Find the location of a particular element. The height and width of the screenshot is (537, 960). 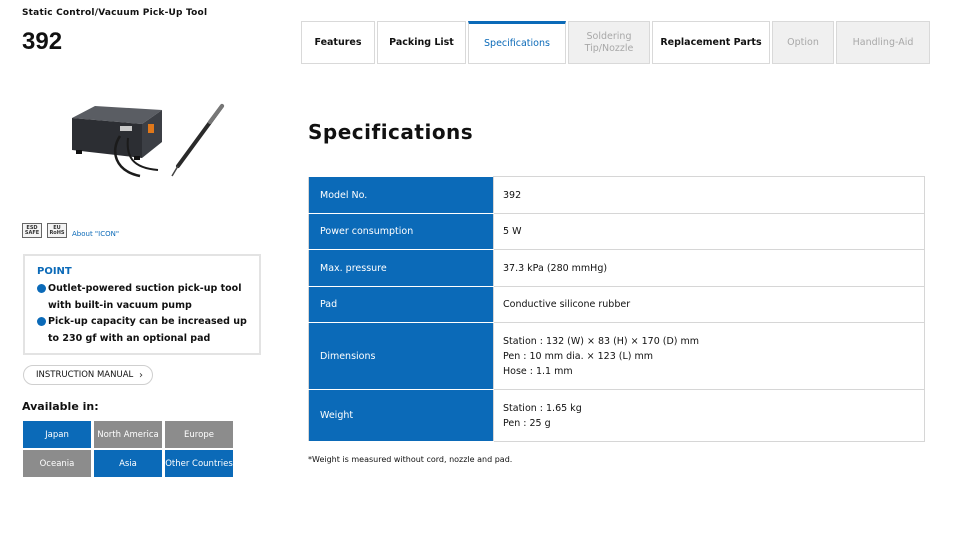

chevron-right-icon: › is located at coordinates (141, 375).